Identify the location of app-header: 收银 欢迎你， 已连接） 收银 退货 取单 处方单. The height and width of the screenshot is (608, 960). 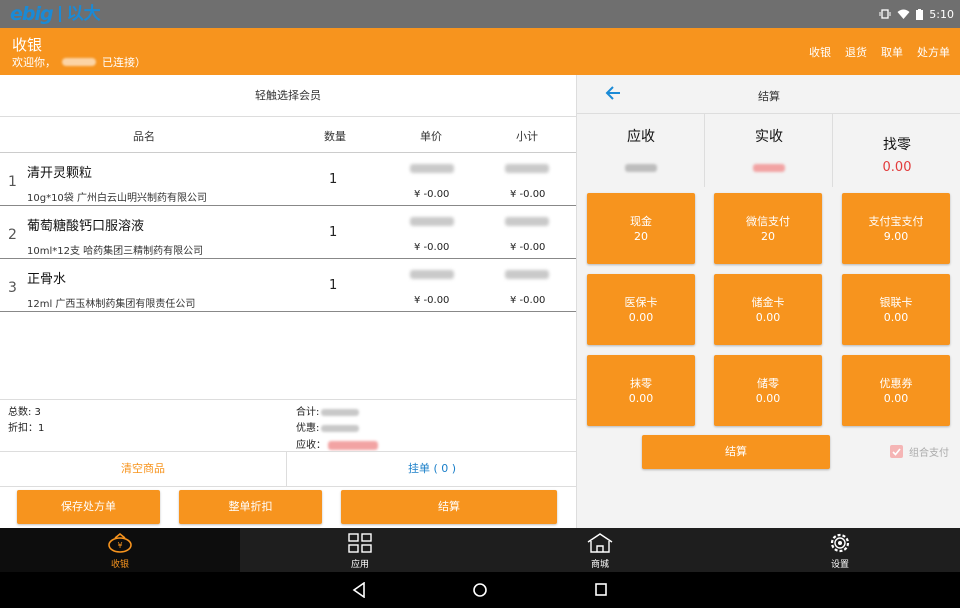
(480, 51).